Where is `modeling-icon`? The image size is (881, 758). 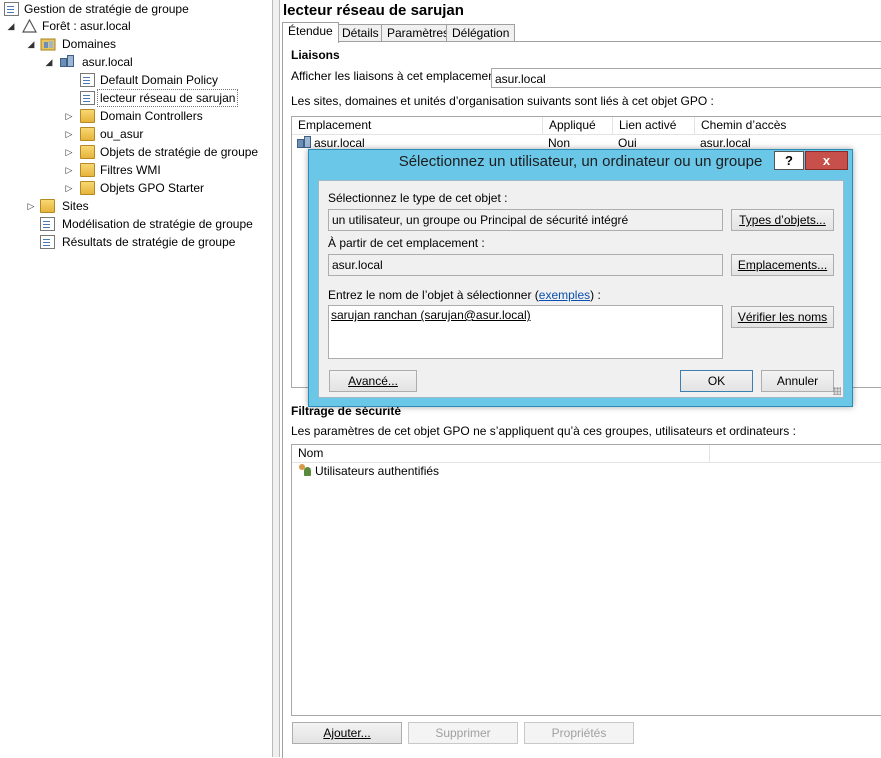 modeling-icon is located at coordinates (47, 224).